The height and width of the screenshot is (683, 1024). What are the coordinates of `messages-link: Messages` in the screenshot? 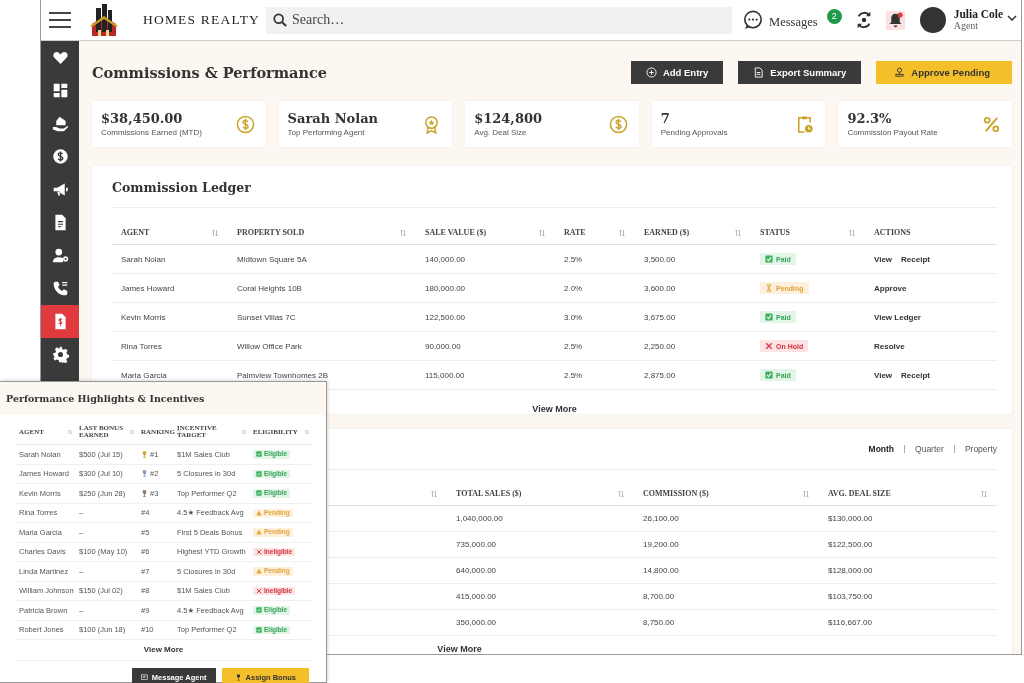 It's located at (793, 22).